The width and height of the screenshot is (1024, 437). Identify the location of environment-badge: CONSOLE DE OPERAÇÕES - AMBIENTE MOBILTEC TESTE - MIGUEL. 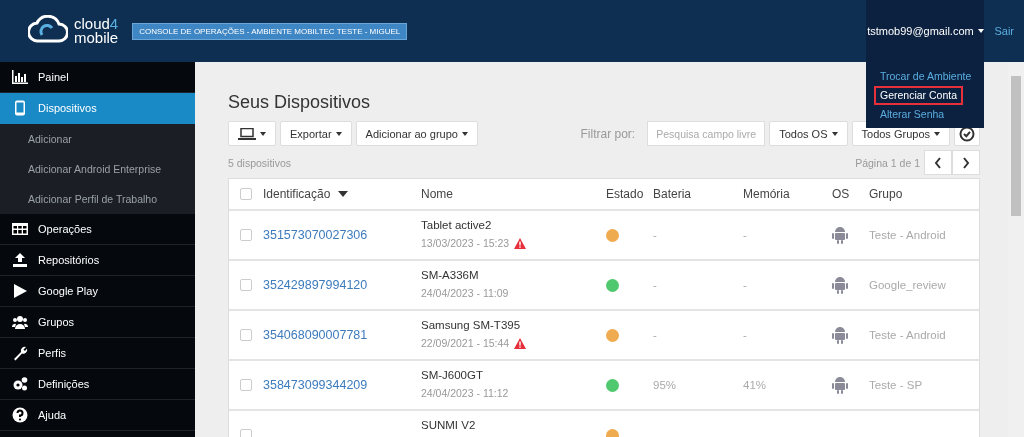
(270, 31).